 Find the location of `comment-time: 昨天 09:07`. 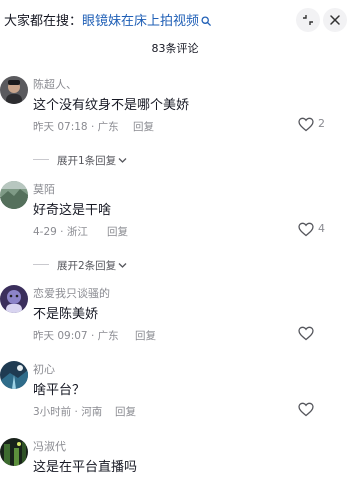

comment-time: 昨天 09:07 is located at coordinates (60, 336).